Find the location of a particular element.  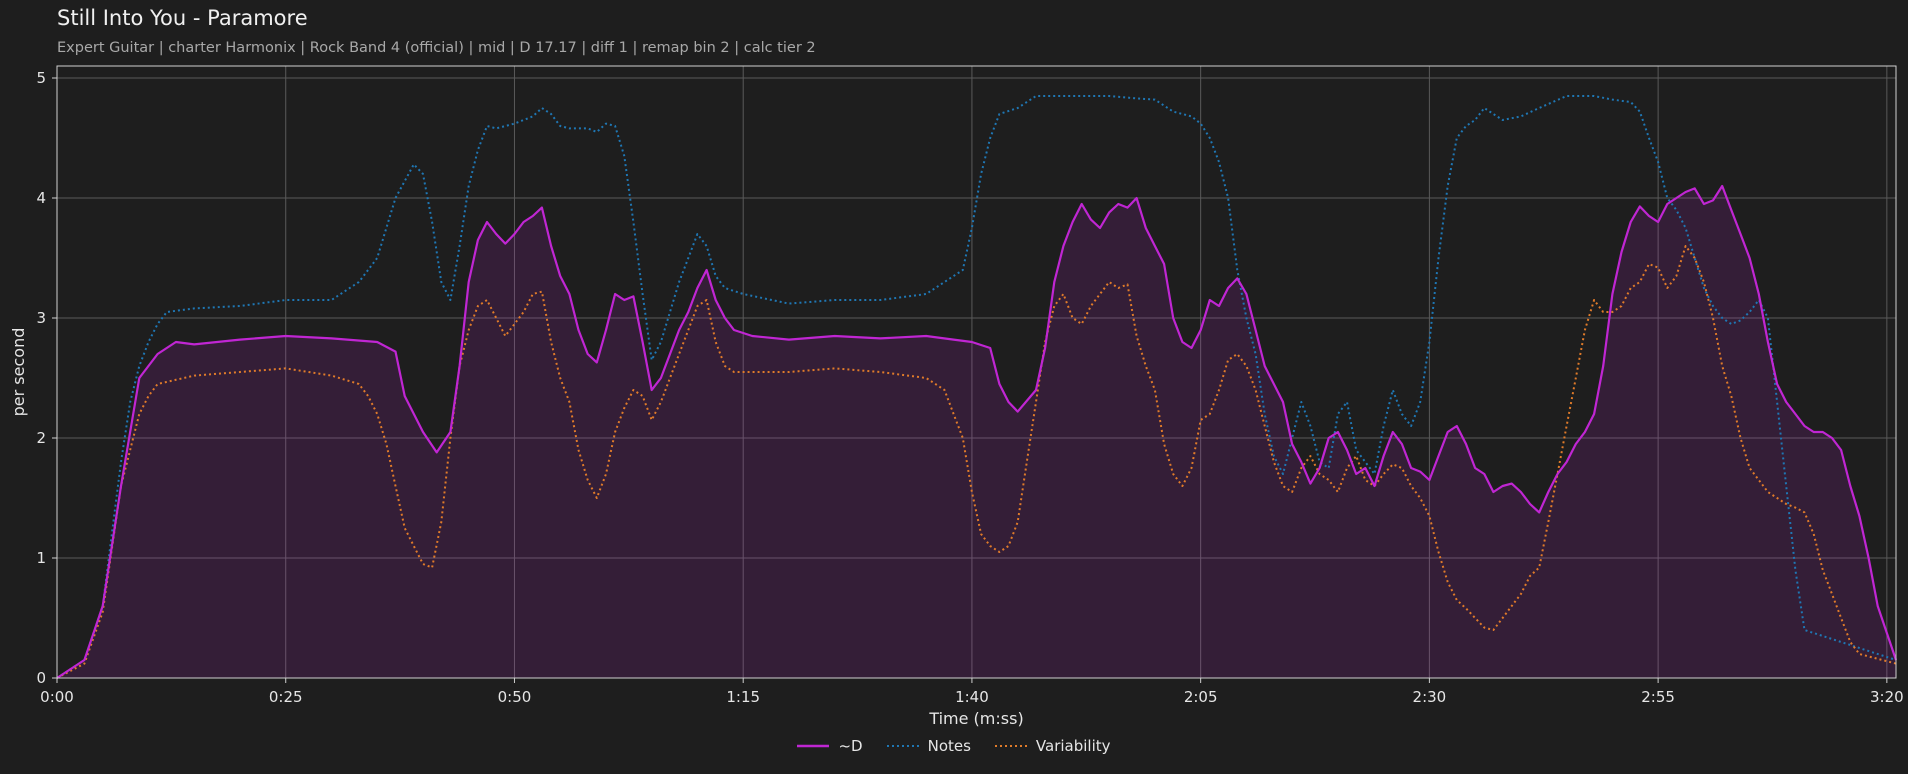

legend-item-variability: Variability is located at coordinates (1052, 746).